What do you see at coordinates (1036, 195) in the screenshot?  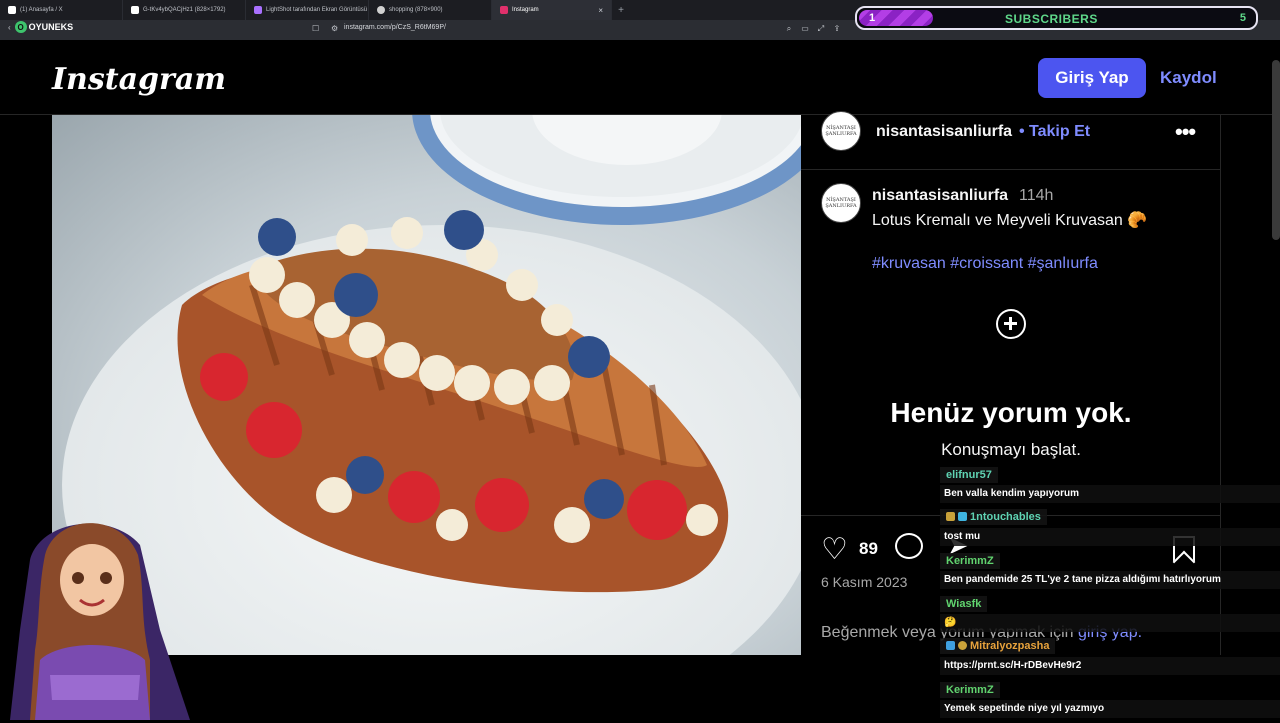 I see `post-time: 114h` at bounding box center [1036, 195].